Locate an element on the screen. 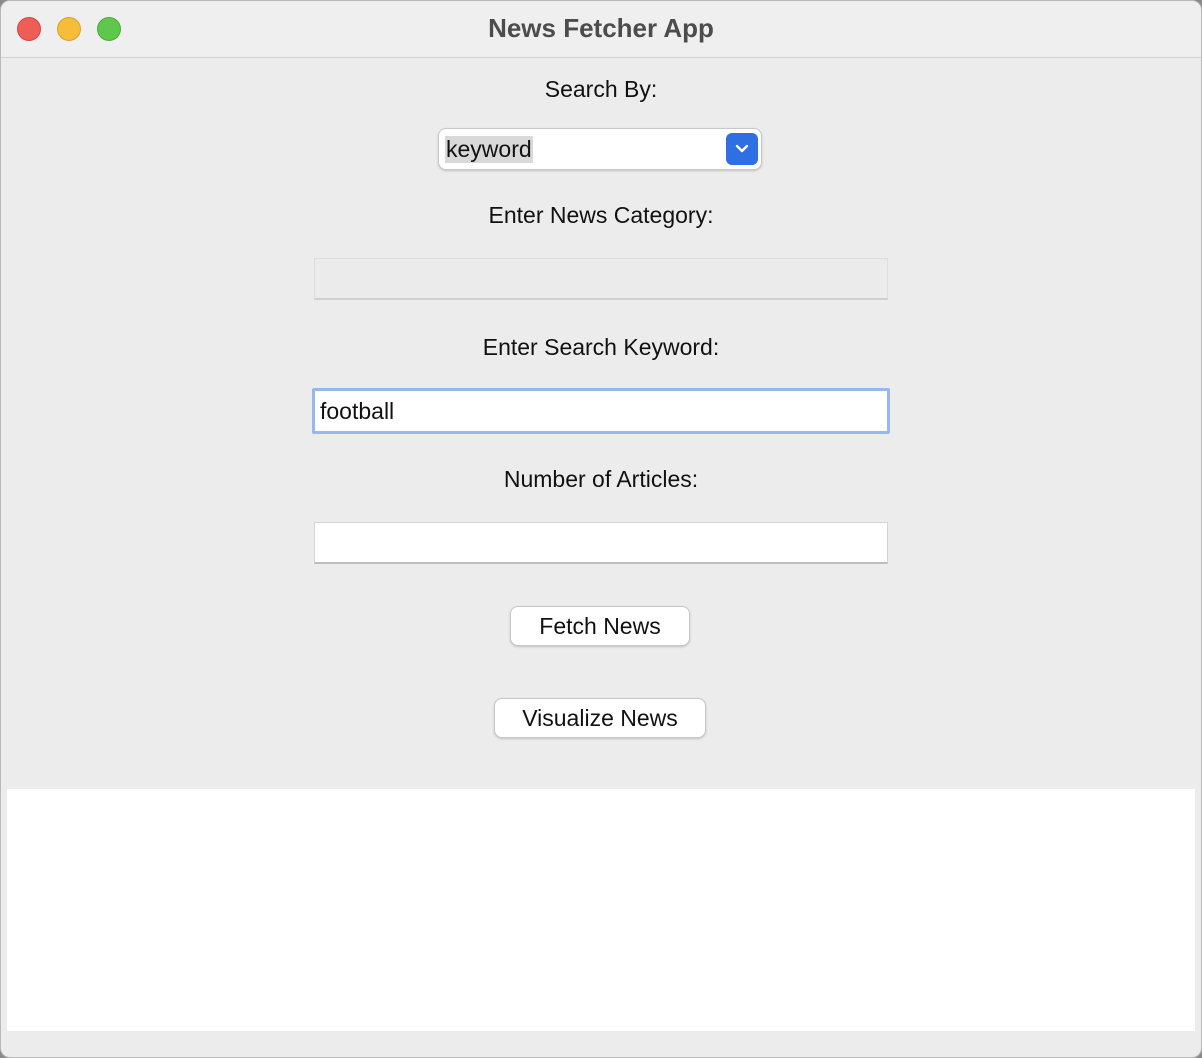 The height and width of the screenshot is (1058, 1202). window-title: News Fetcher App is located at coordinates (601, 28).